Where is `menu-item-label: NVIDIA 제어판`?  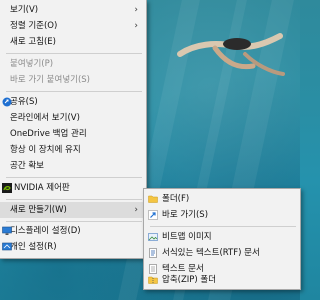
menu-item-label: NVIDIA 제어판 is located at coordinates (42, 188).